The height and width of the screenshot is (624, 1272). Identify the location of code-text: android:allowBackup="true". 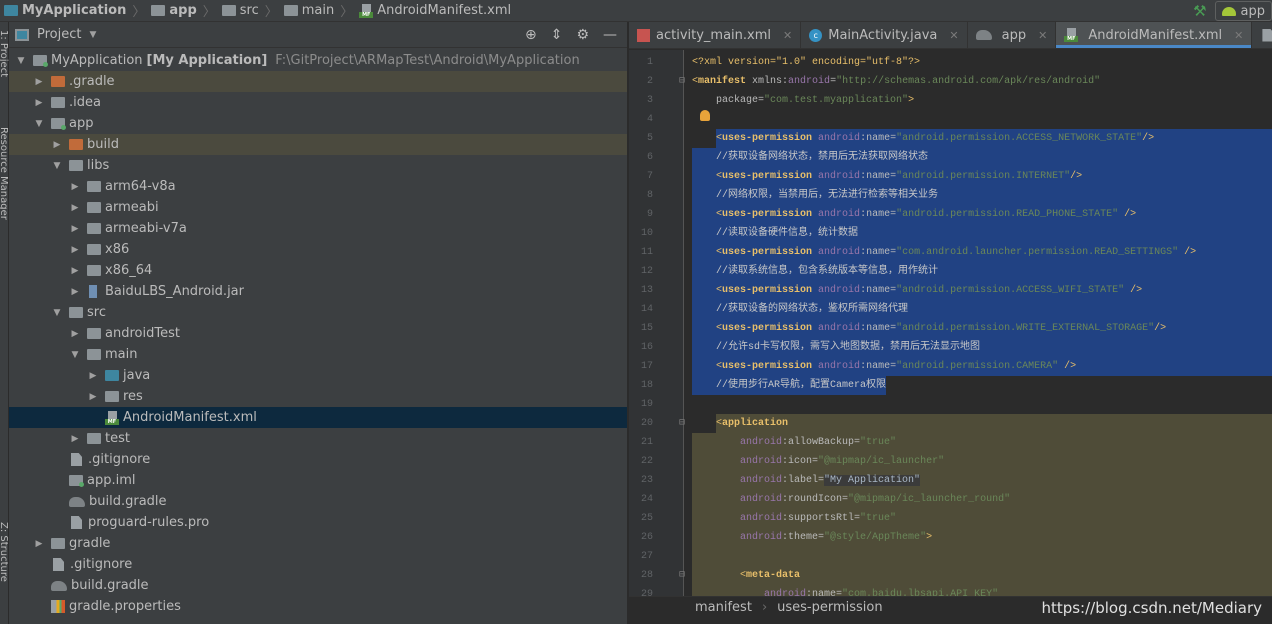
(794, 442).